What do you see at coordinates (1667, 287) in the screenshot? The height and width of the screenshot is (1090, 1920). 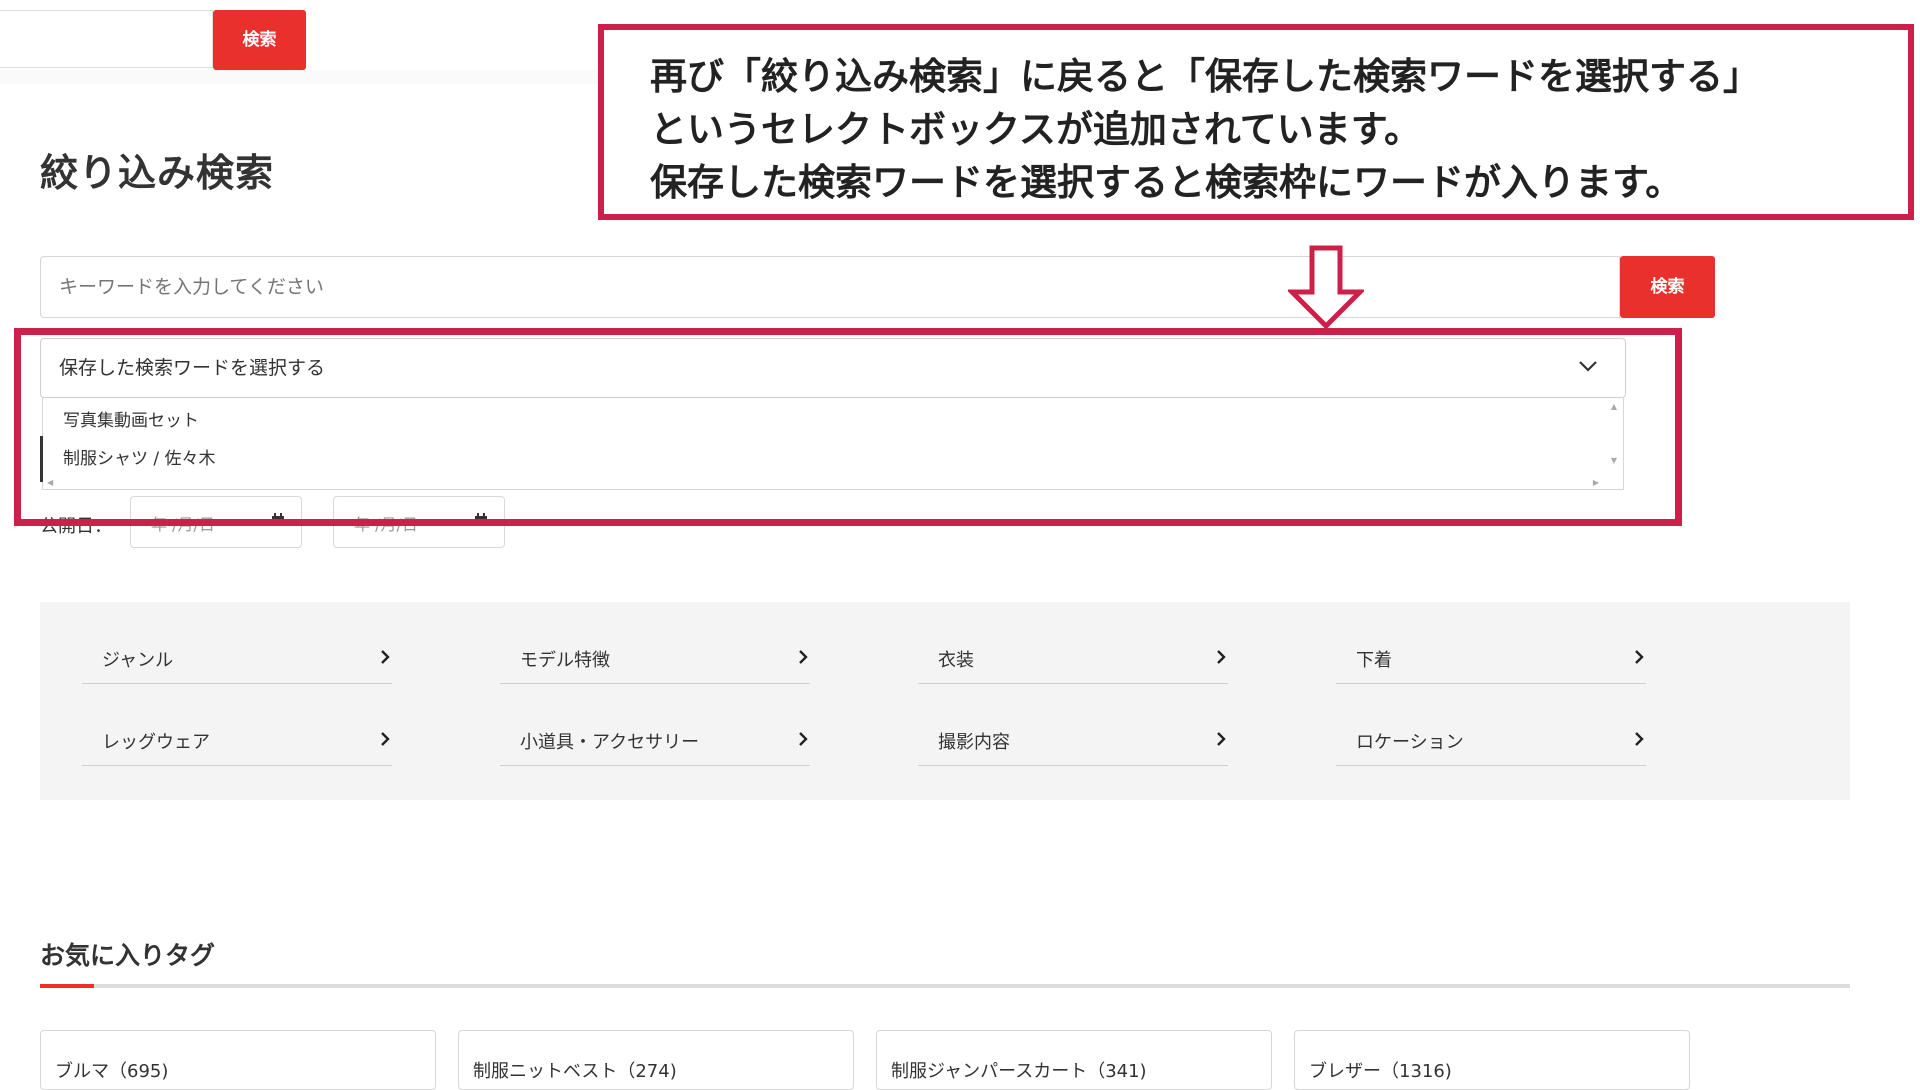 I see `keyword-search-button: 検索` at bounding box center [1667, 287].